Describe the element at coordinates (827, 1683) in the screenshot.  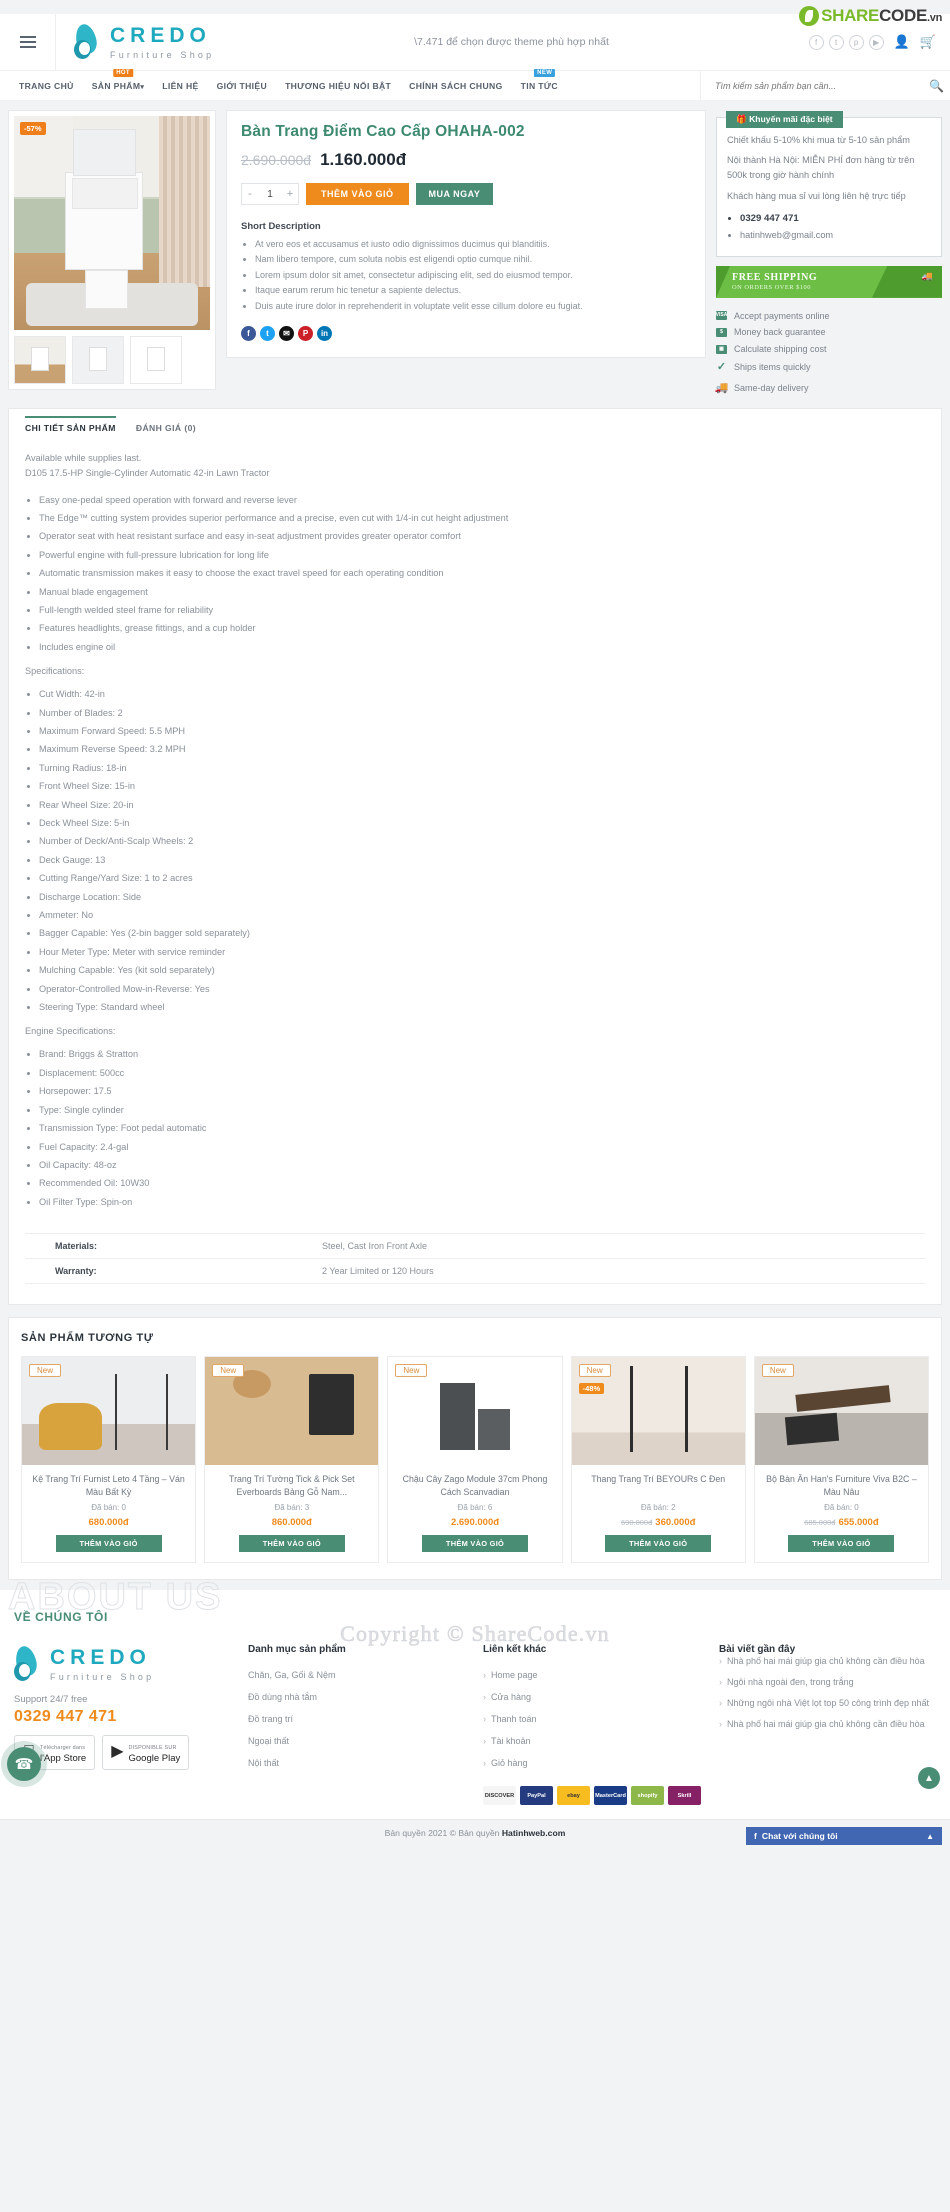
I see `news-link: Ngôi nhà ngoài đen, trong trắng` at that location.